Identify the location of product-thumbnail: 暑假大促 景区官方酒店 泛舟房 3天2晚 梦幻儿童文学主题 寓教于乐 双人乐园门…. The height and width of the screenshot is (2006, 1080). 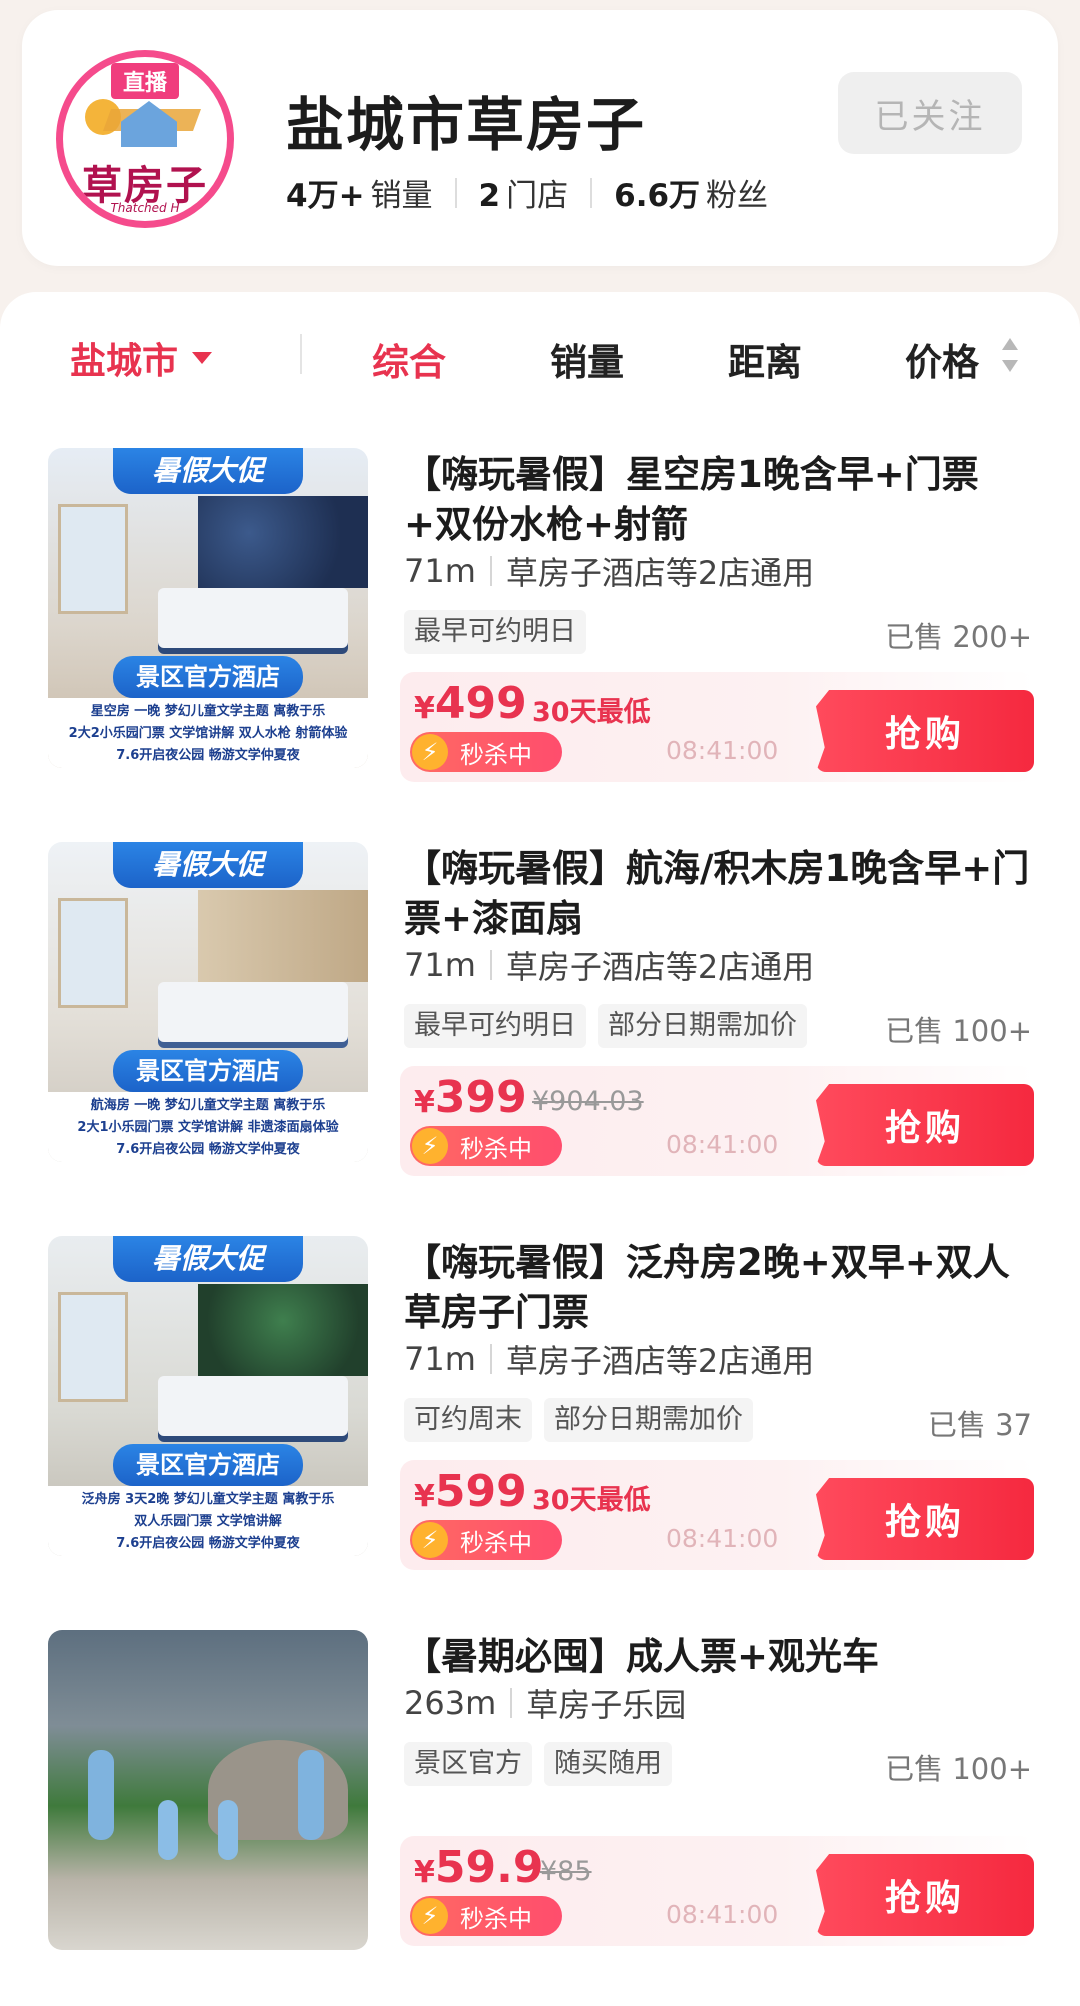
(208, 1396).